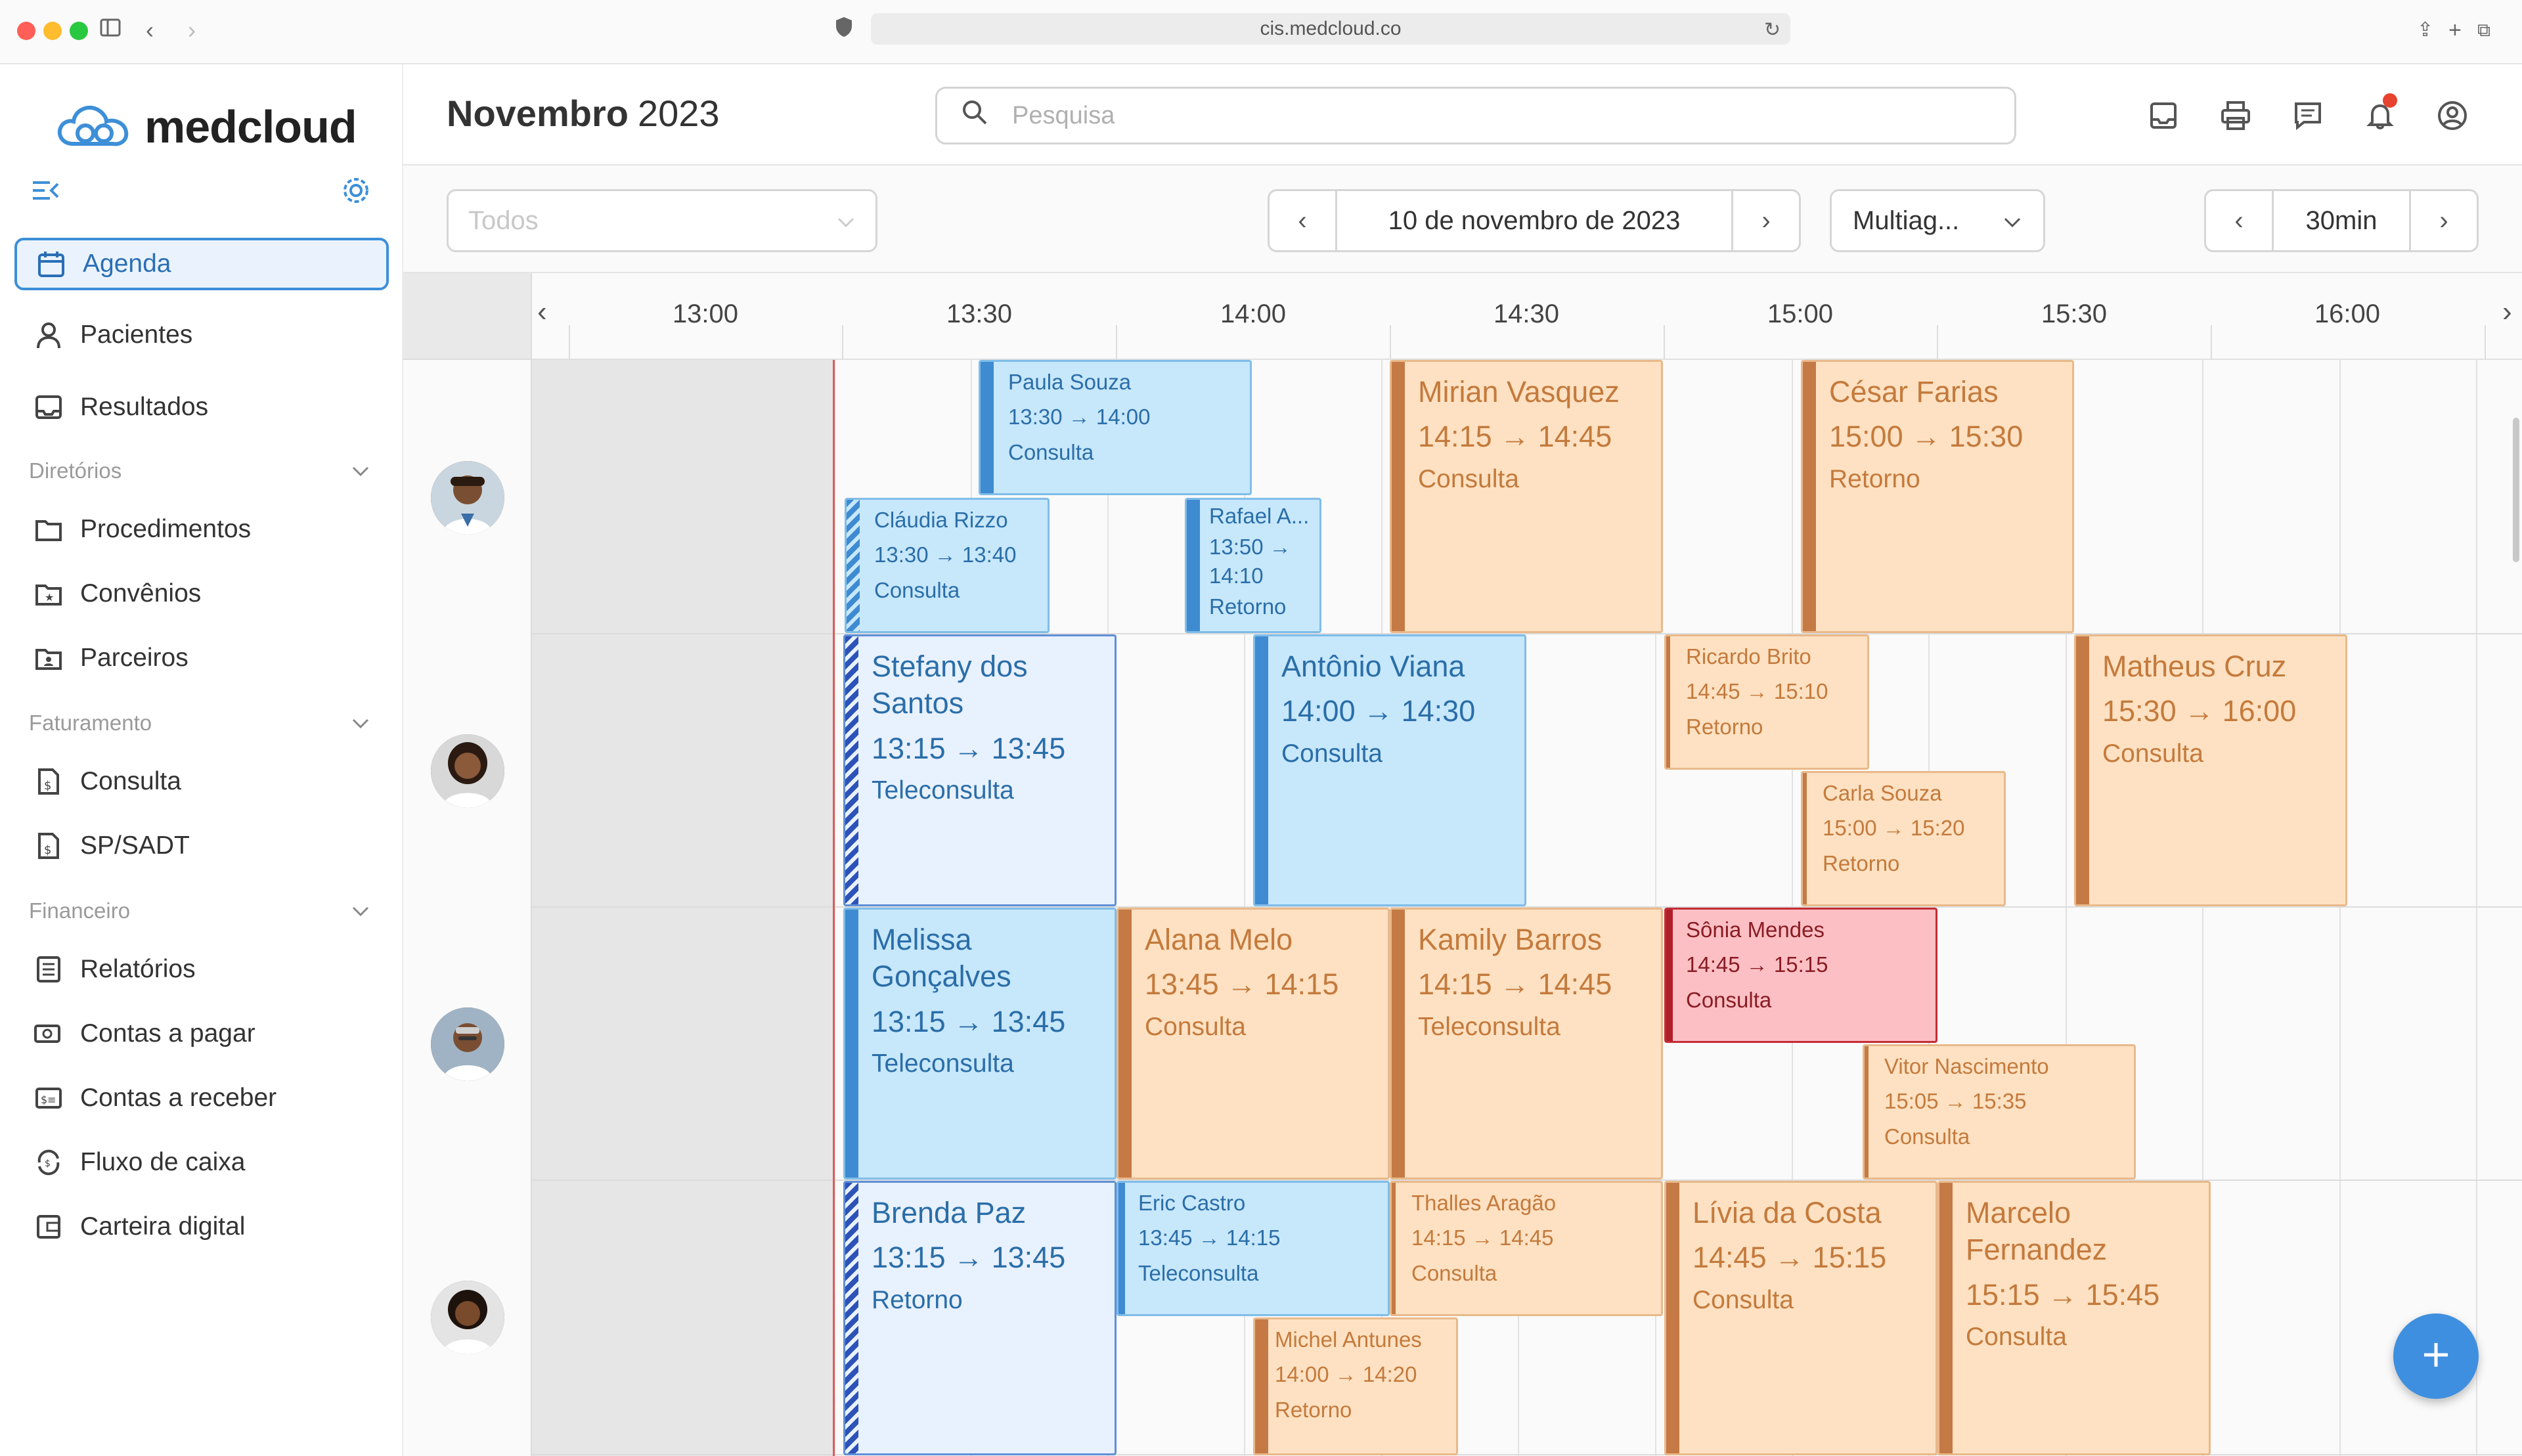  I want to click on appointment-card: Carla Souza 15:00 → 15:20 Retorno, so click(1903, 838).